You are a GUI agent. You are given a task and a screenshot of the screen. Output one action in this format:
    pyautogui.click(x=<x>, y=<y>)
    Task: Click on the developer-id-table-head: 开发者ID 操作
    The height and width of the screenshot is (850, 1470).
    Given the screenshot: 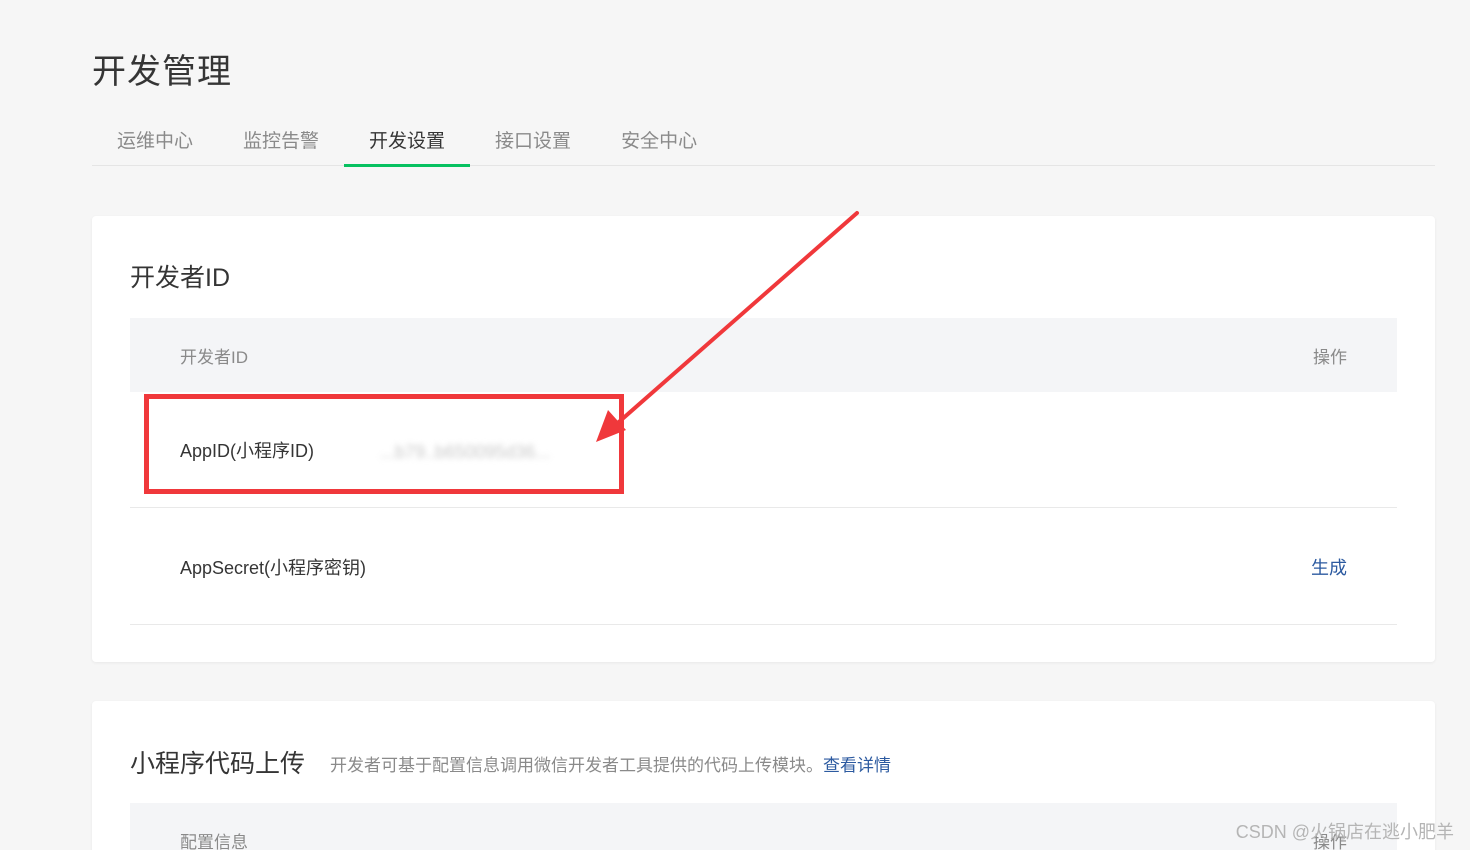 What is the action you would take?
    pyautogui.click(x=763, y=355)
    